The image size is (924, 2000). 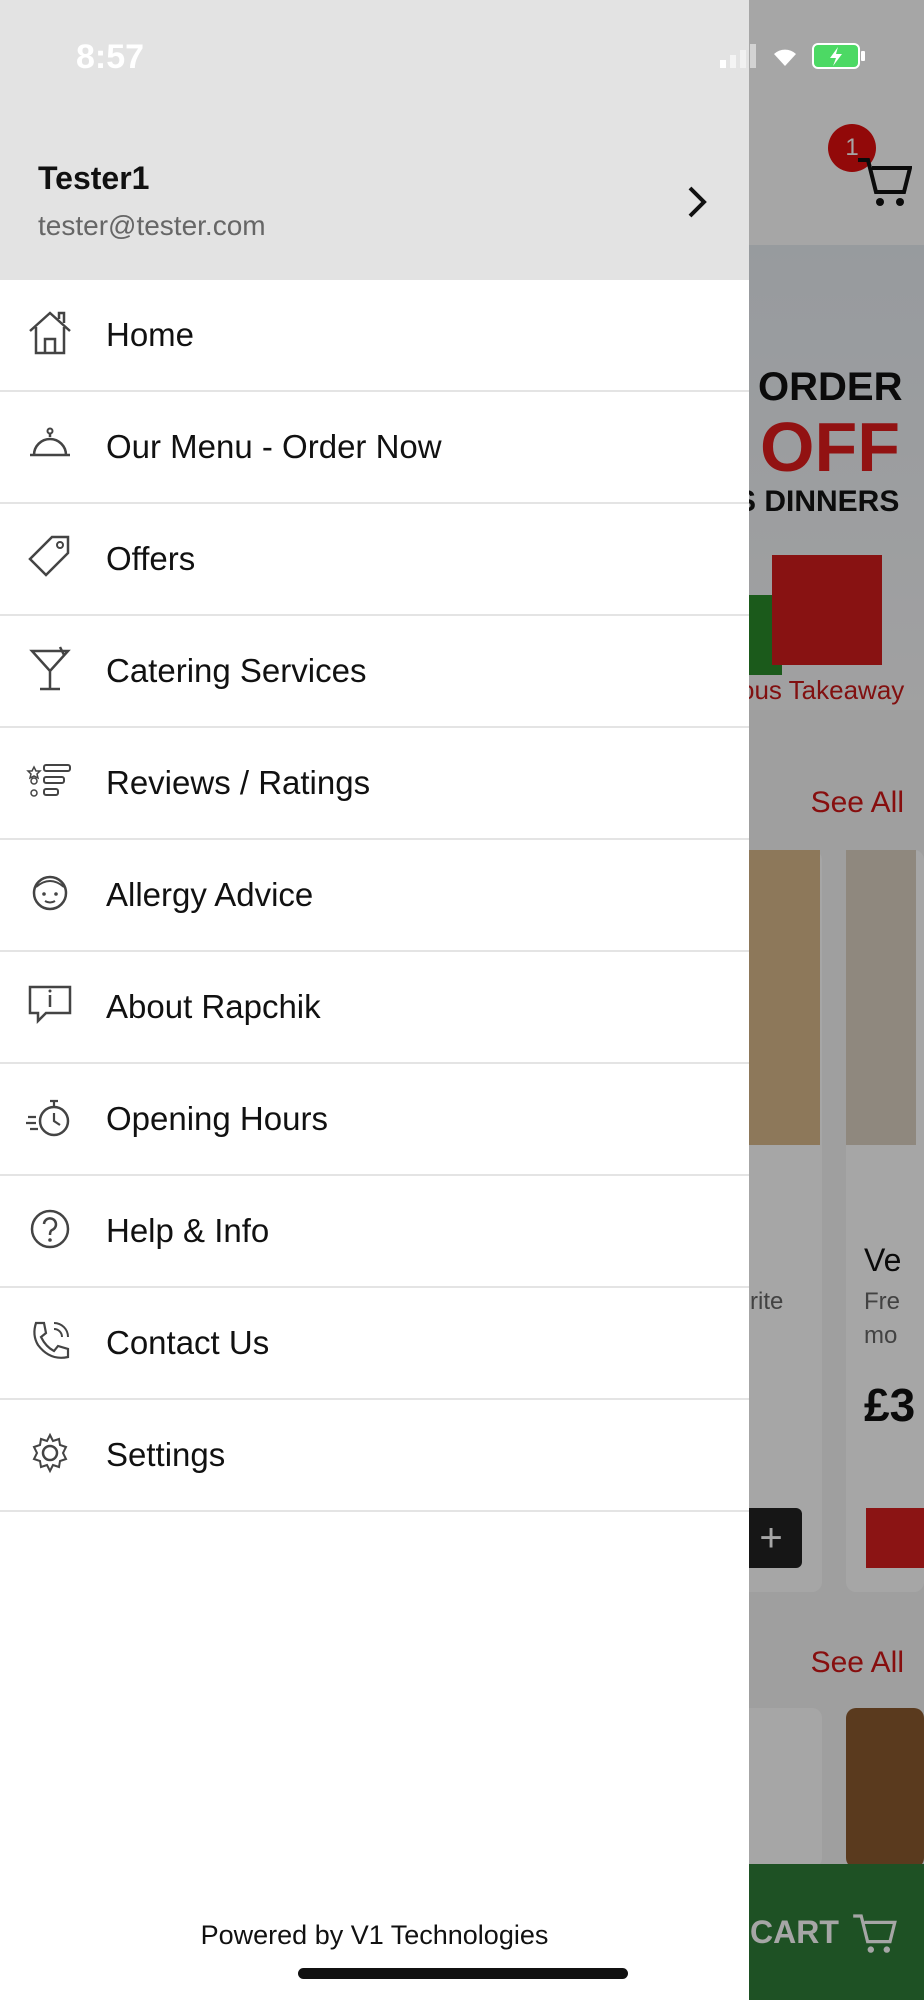 I want to click on cloche-icon, so click(x=50, y=442).